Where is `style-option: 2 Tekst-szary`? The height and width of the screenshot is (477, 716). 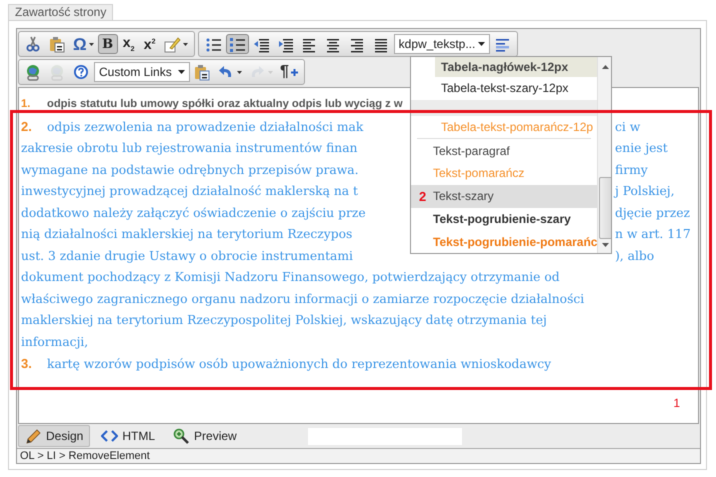 style-option: 2 Tekst-szary is located at coordinates (504, 196).